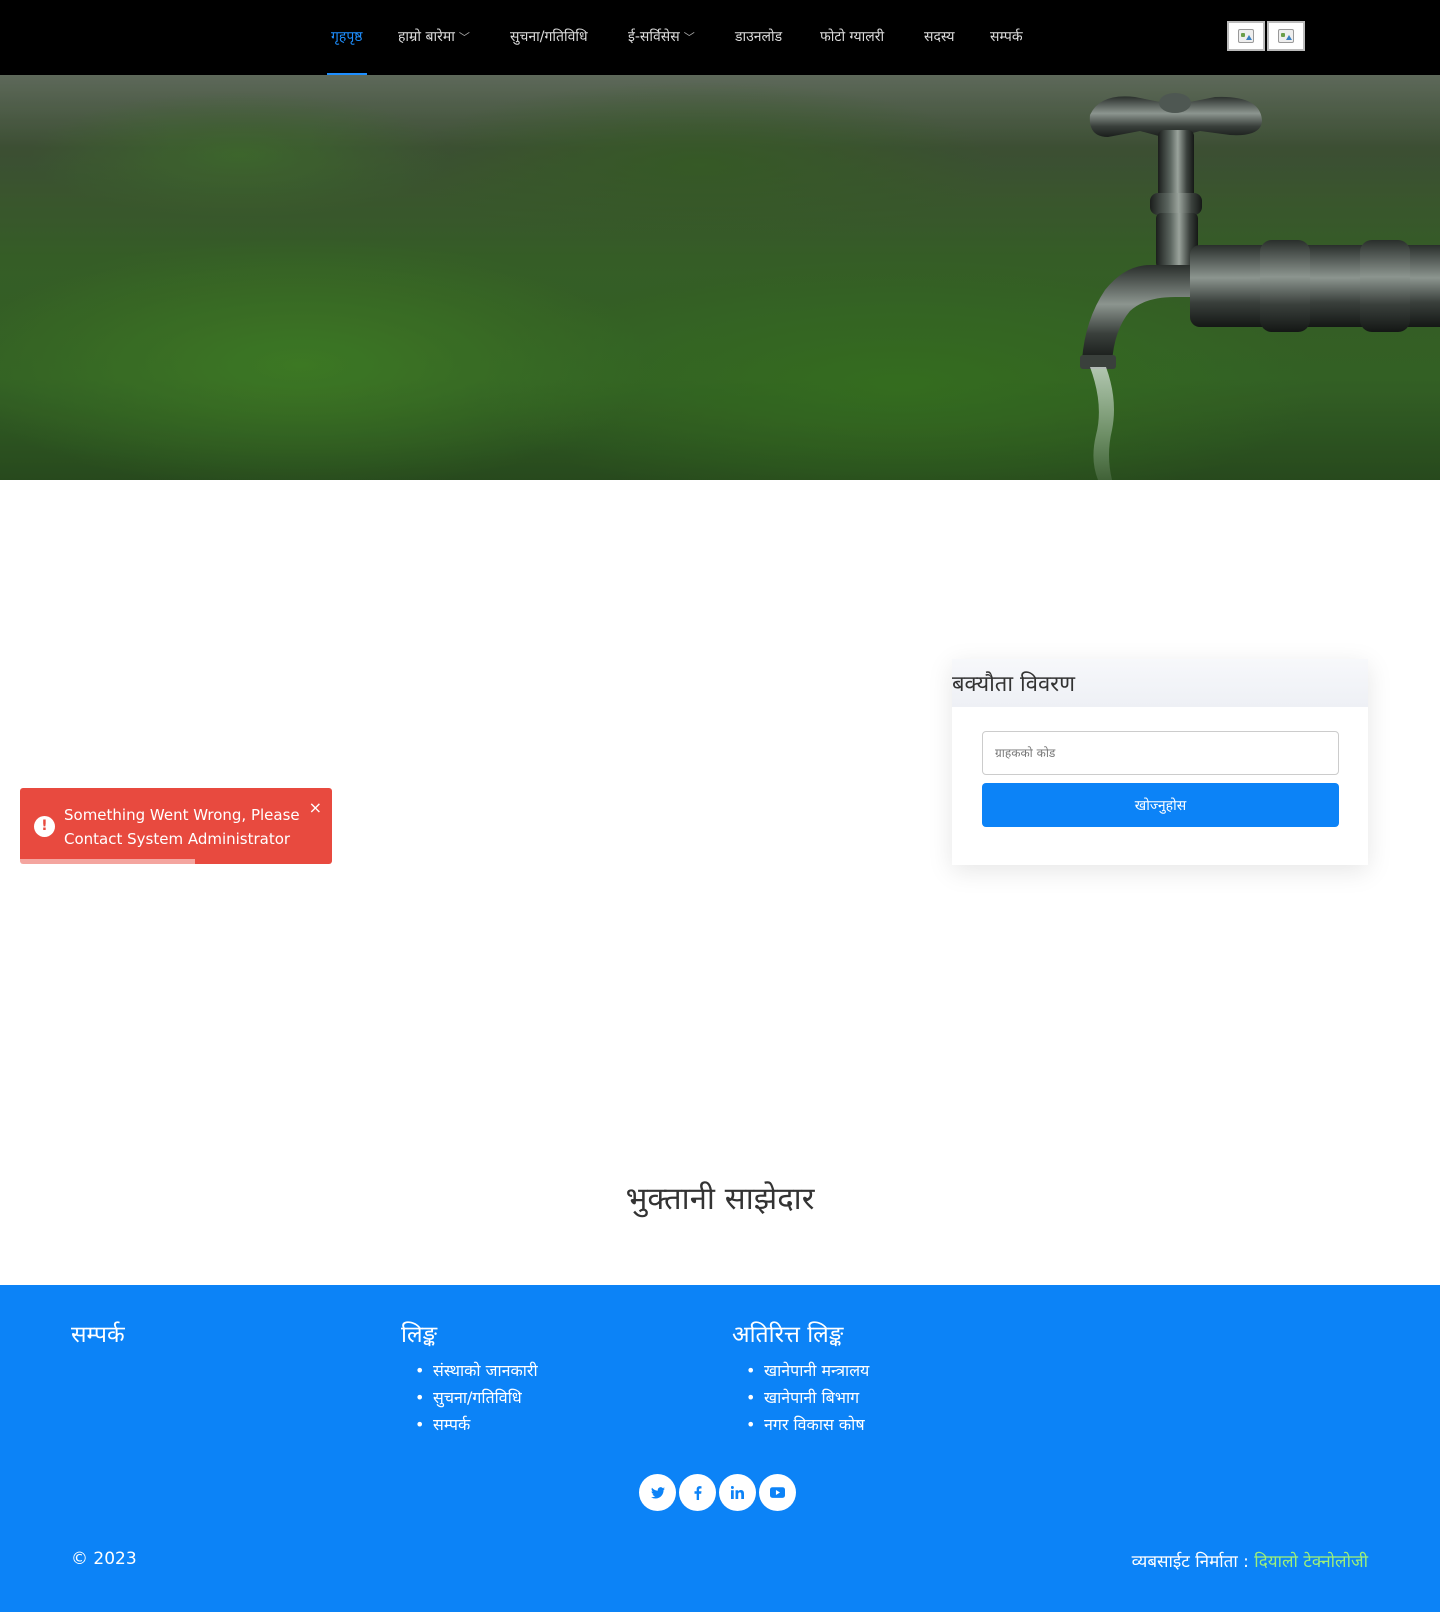 Image resolution: width=1440 pixels, height=1612 pixels. I want to click on footer-link-notices: सुचना/गतिविधि, so click(469, 1397).